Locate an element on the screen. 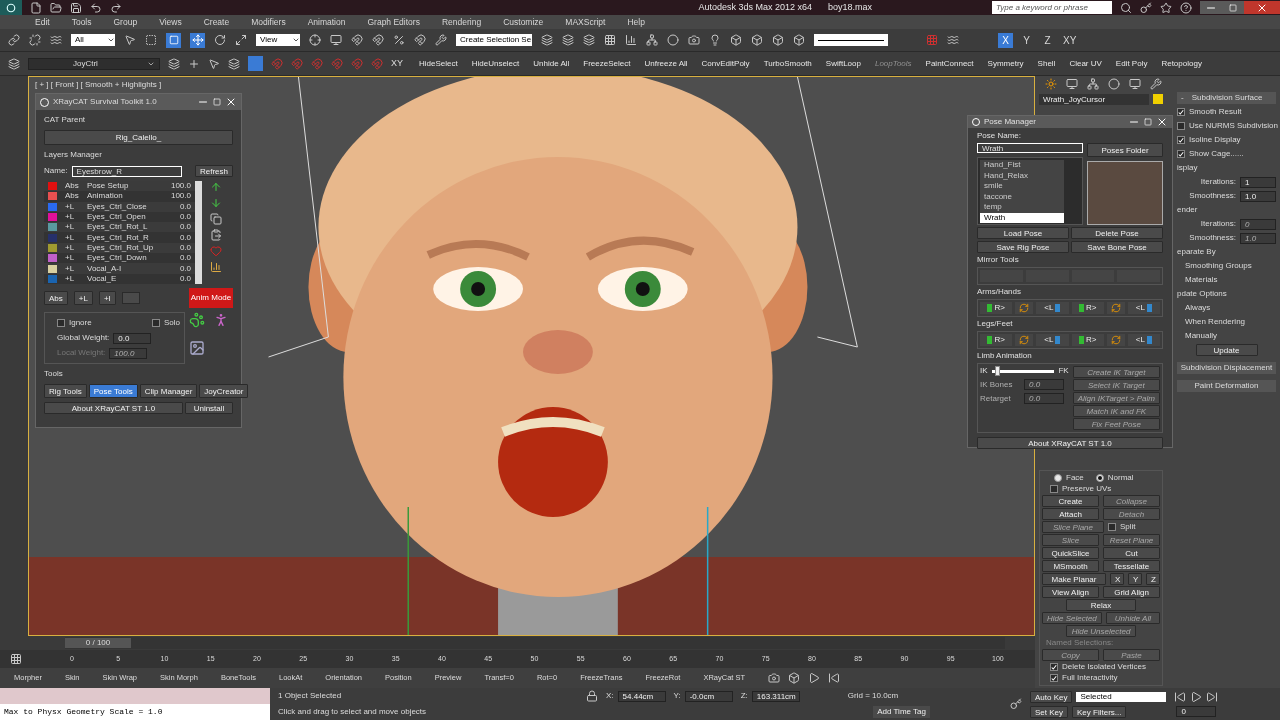  render-a-icon is located at coordinates (757, 40).